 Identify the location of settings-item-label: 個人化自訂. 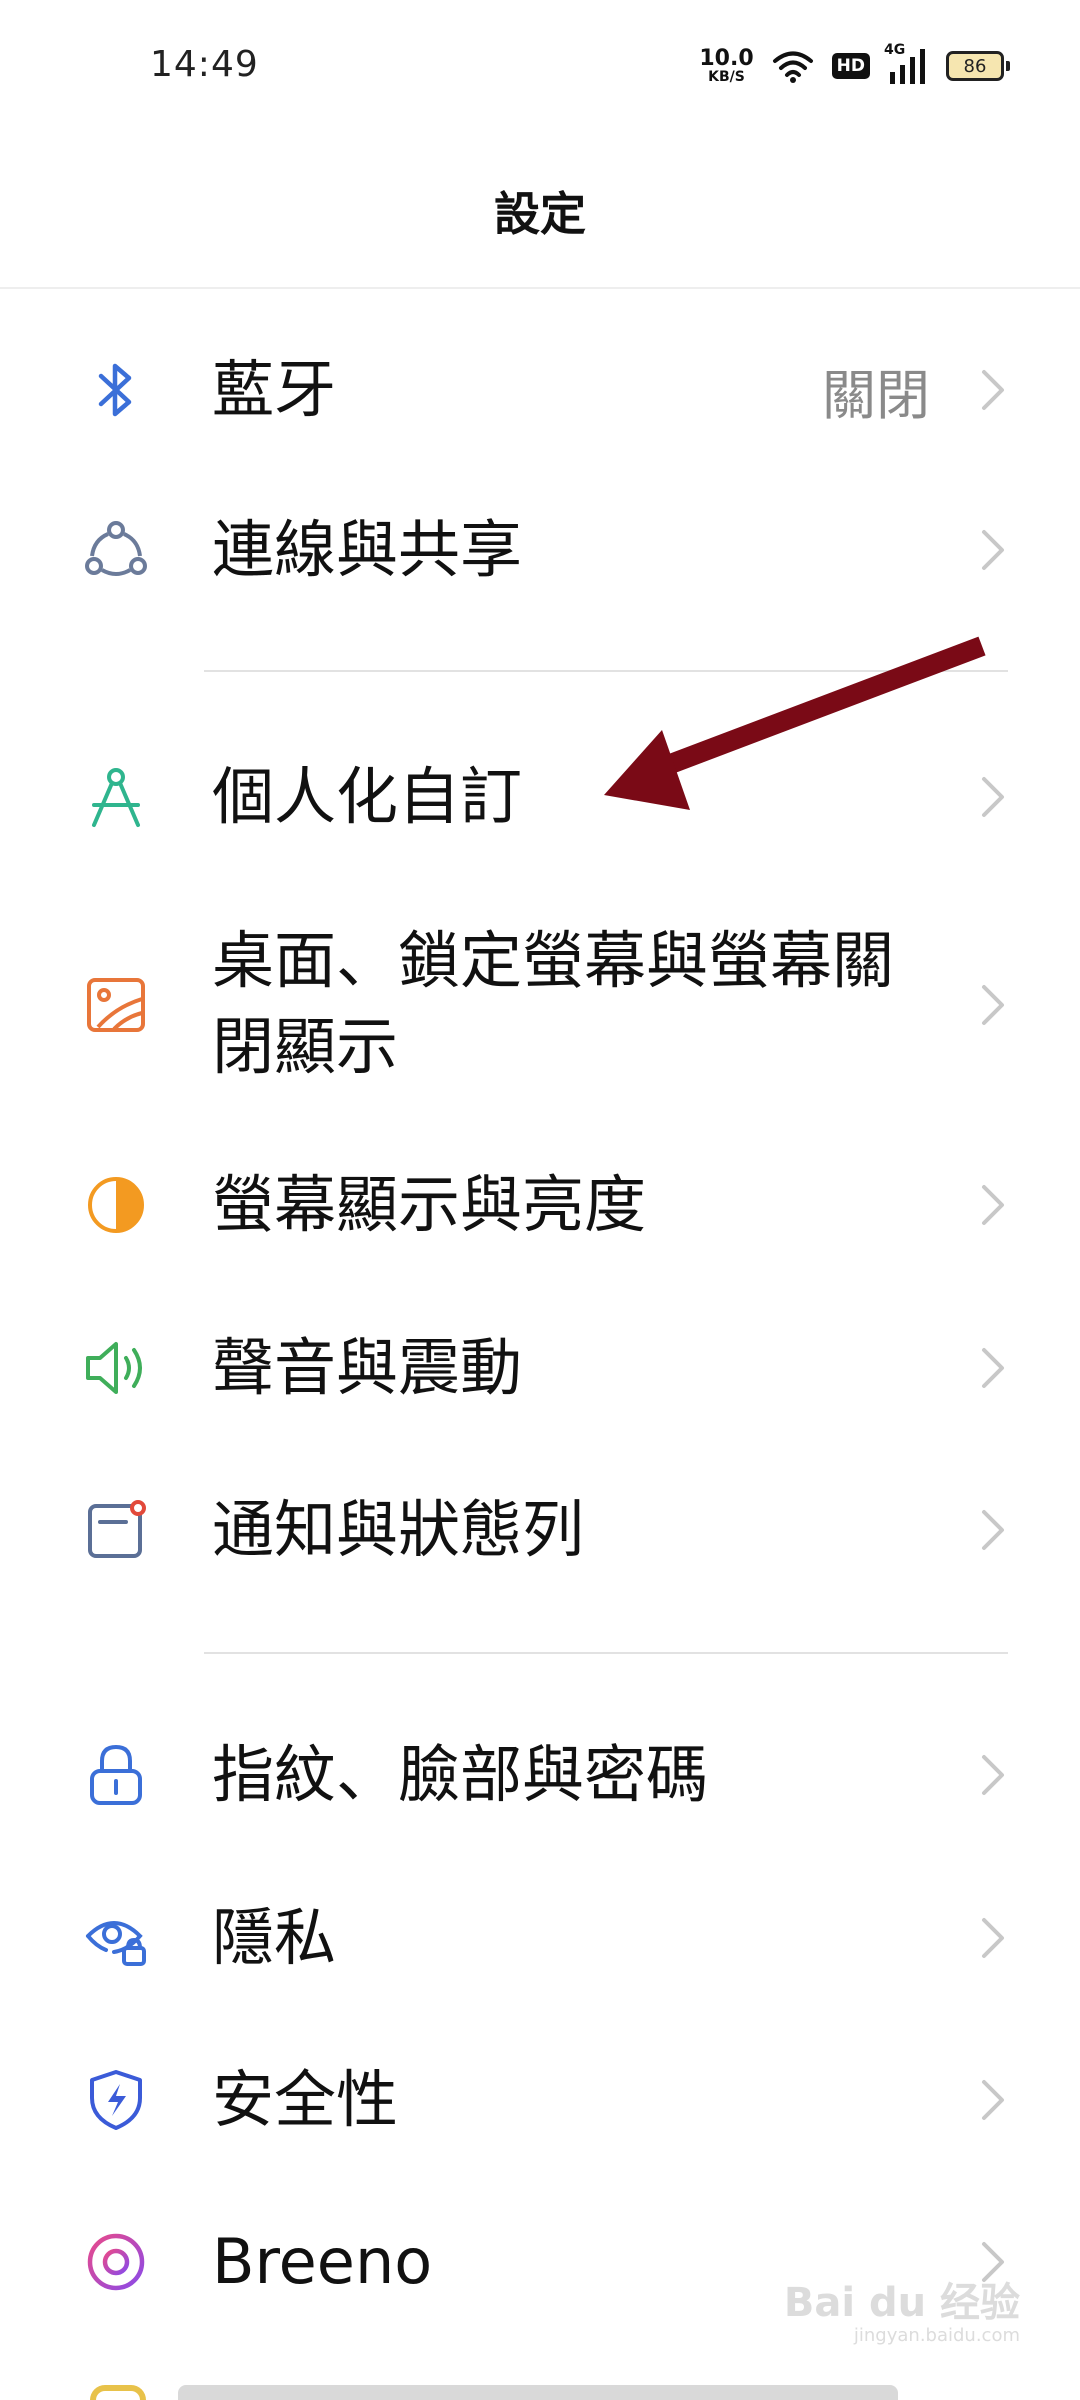
(367, 796).